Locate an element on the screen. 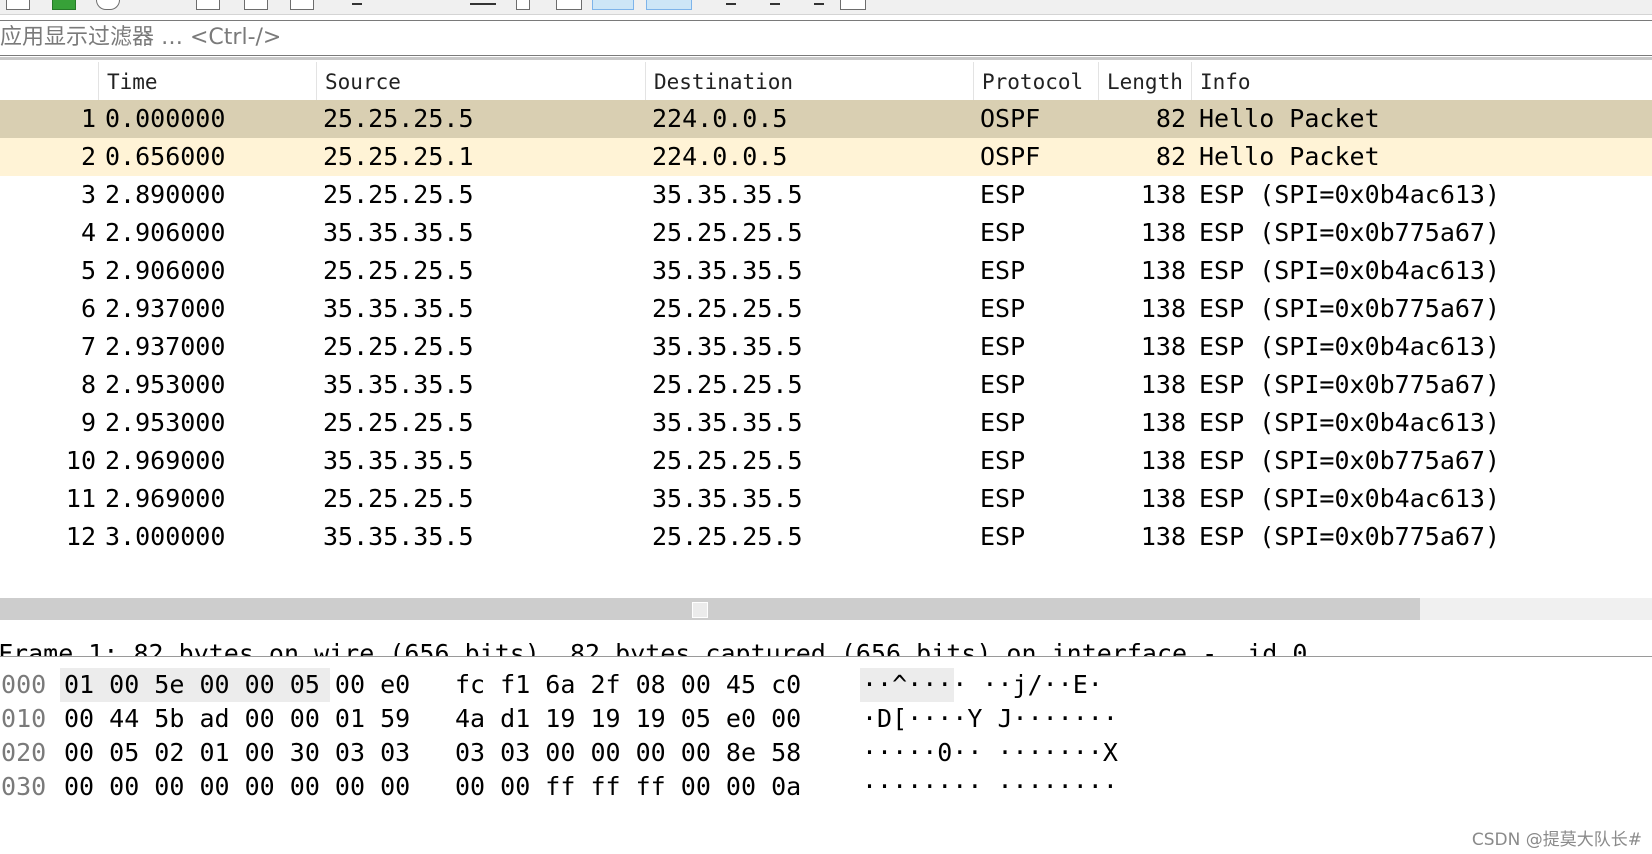 The image size is (1652, 854). cell-info: Hello Packet is located at coordinates (1289, 118).